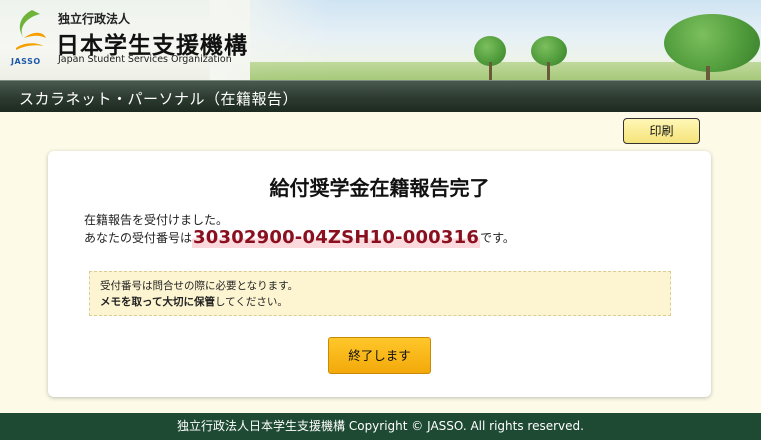  I want to click on receipt-suffix: です。, so click(497, 238).